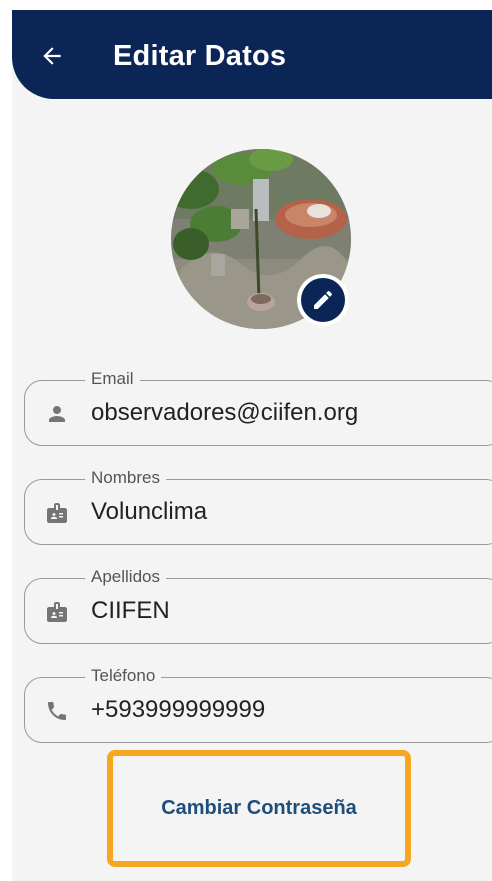 The width and height of the screenshot is (492, 881). I want to click on apellidos-field: Apellidos CIIFEN, so click(258, 605).